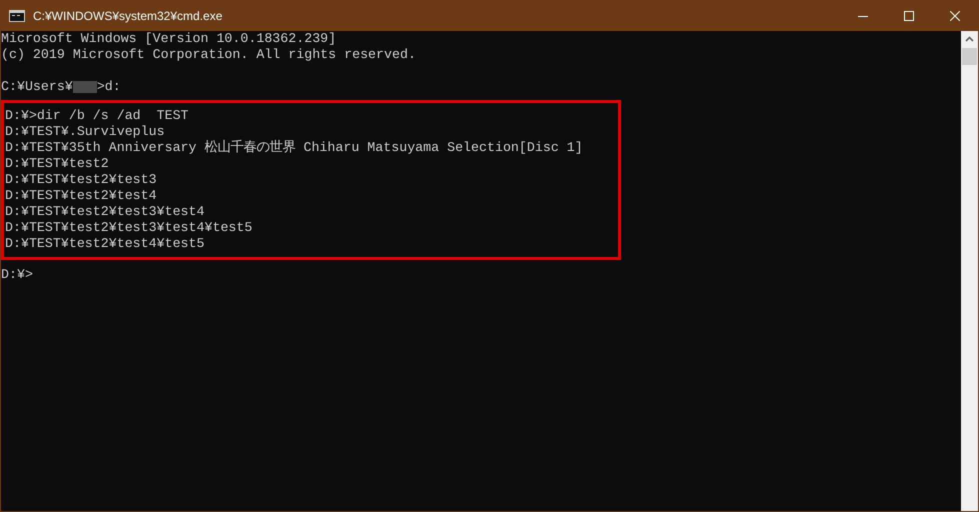 Image resolution: width=979 pixels, height=512 pixels. I want to click on scrollbar-thumb, so click(969, 56).